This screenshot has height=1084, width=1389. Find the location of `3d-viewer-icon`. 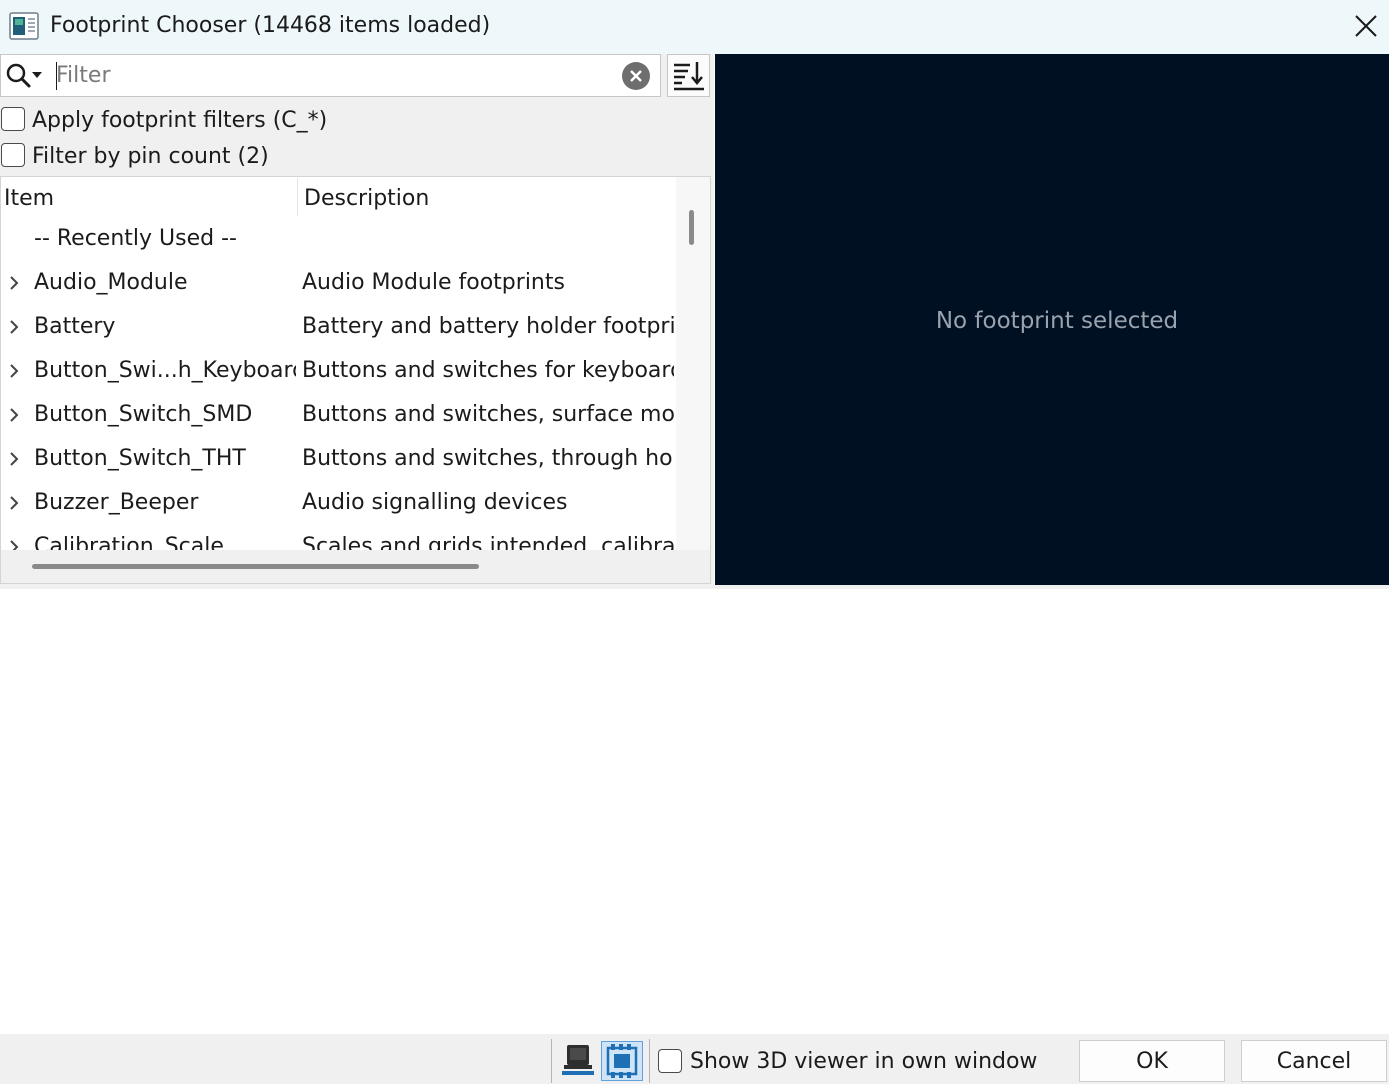

3d-viewer-icon is located at coordinates (578, 1060).